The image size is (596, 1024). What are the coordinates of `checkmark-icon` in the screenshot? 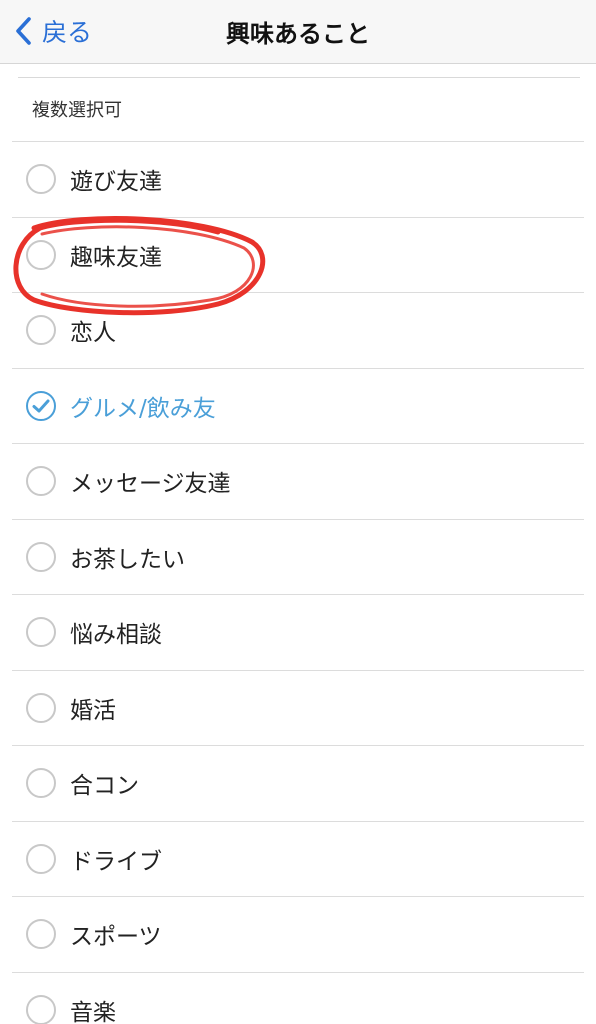 It's located at (41, 406).